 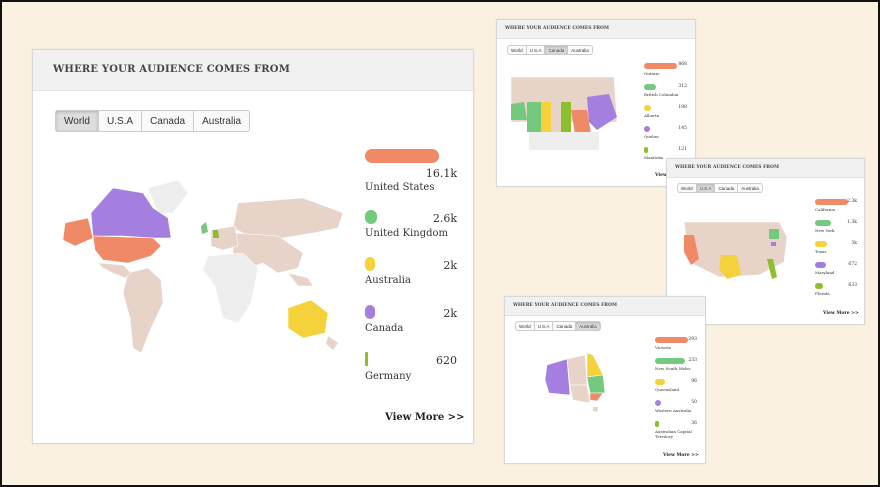 What do you see at coordinates (565, 112) in the screenshot?
I see `canada-map` at bounding box center [565, 112].